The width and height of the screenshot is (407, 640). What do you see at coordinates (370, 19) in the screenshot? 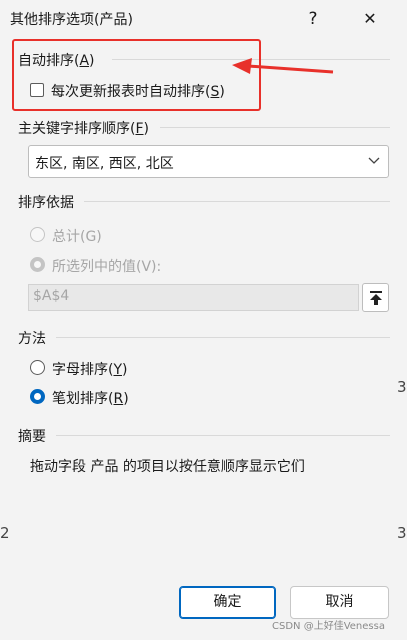
I see `close-button: ✕` at bounding box center [370, 19].